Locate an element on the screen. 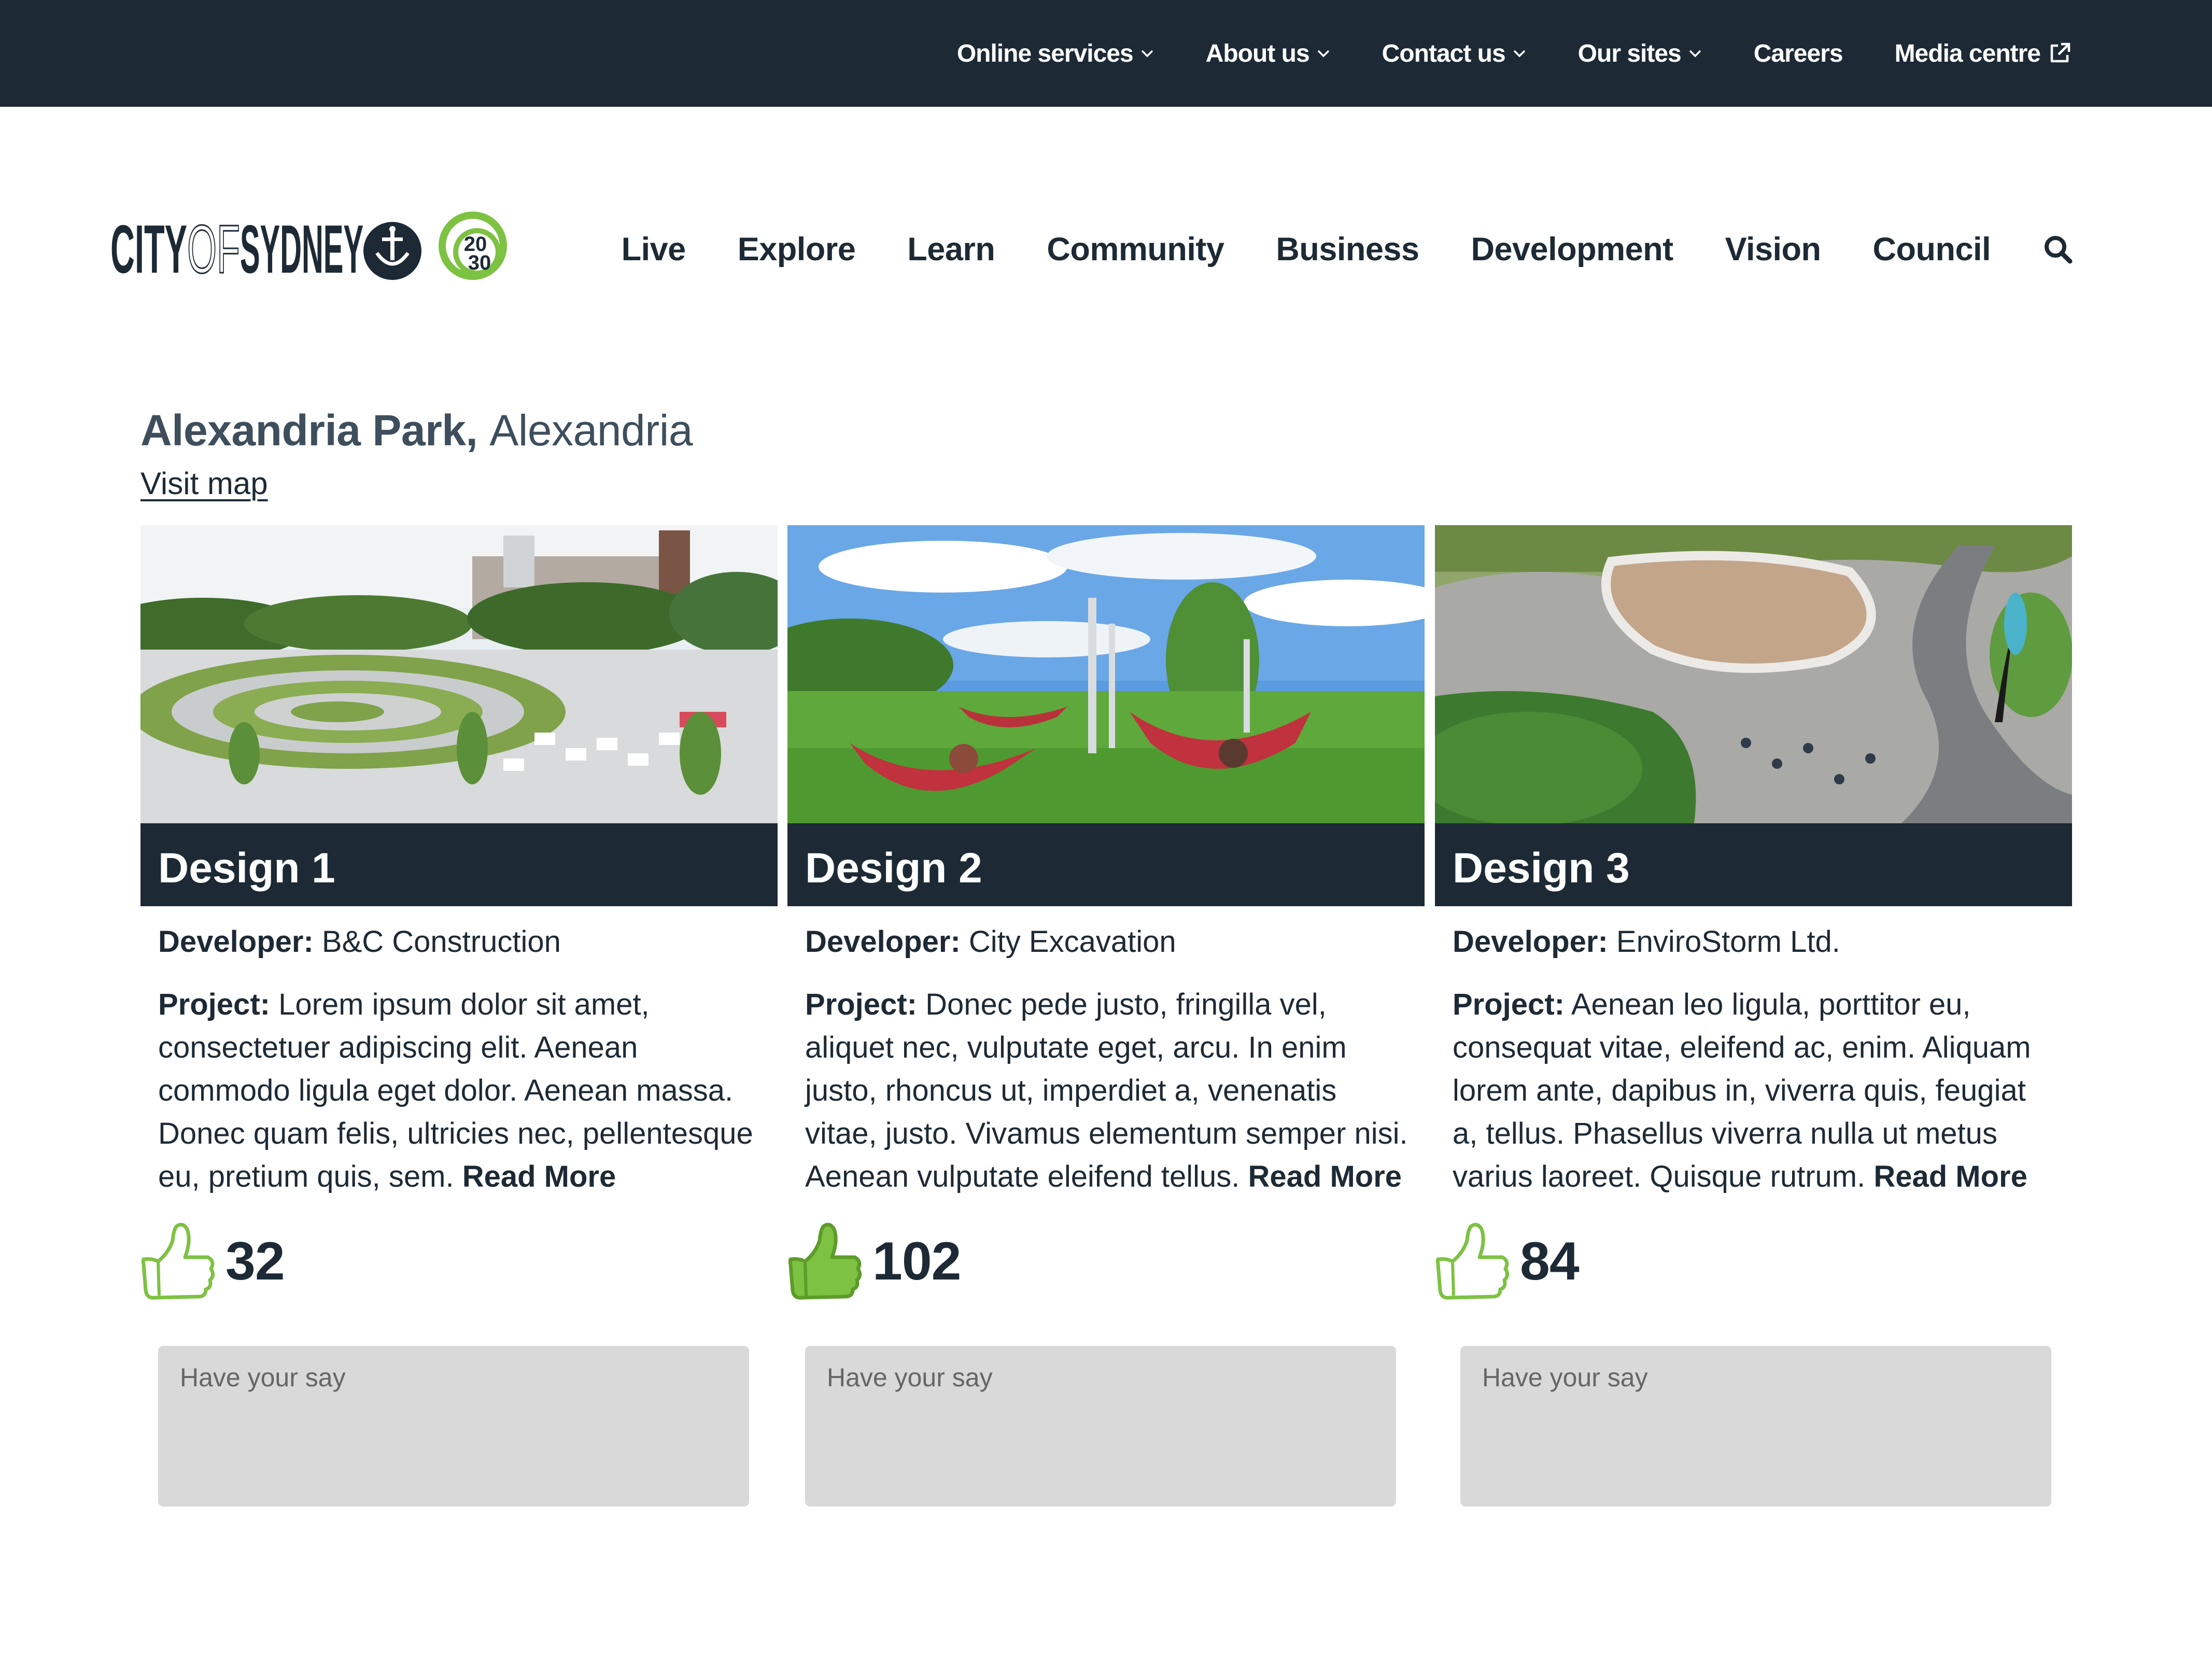 This screenshot has width=2212, height=1659. utility-careers: Careers is located at coordinates (1798, 54).